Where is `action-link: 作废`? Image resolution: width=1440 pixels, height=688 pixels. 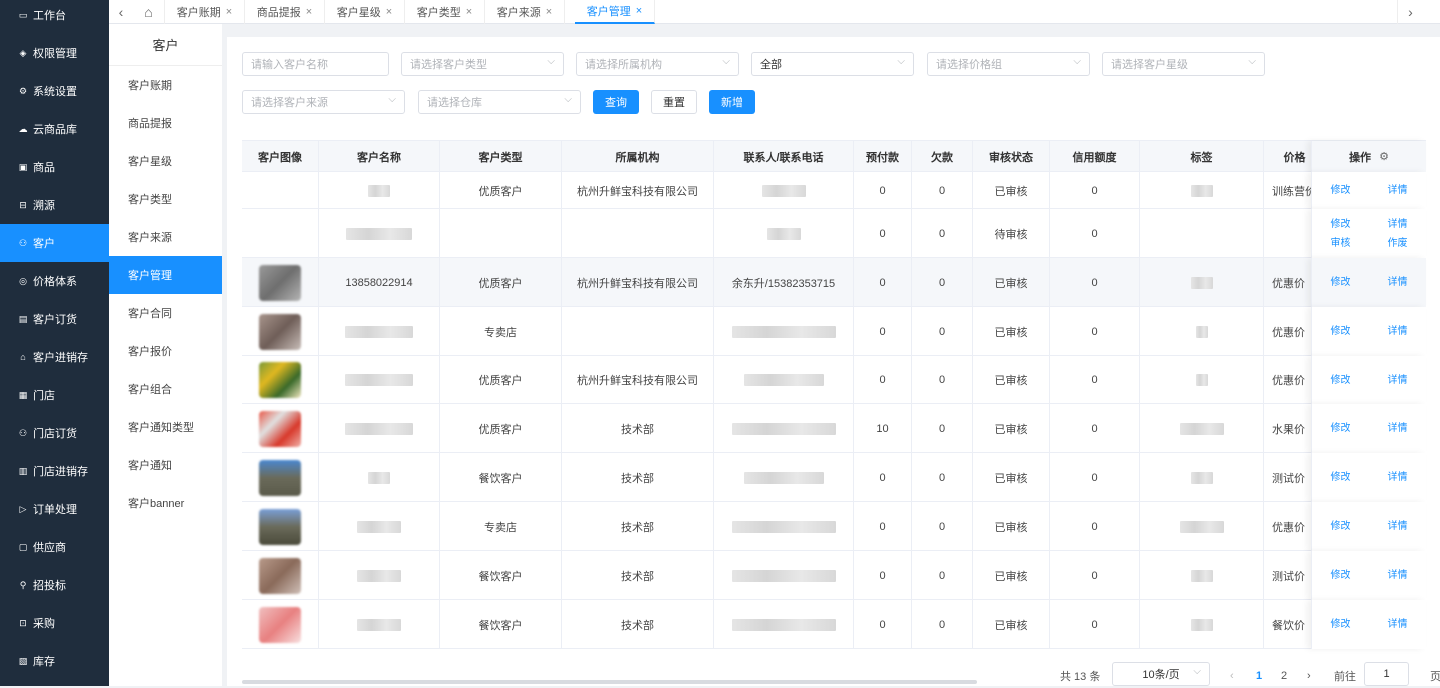 action-link: 作废 is located at coordinates (1397, 243).